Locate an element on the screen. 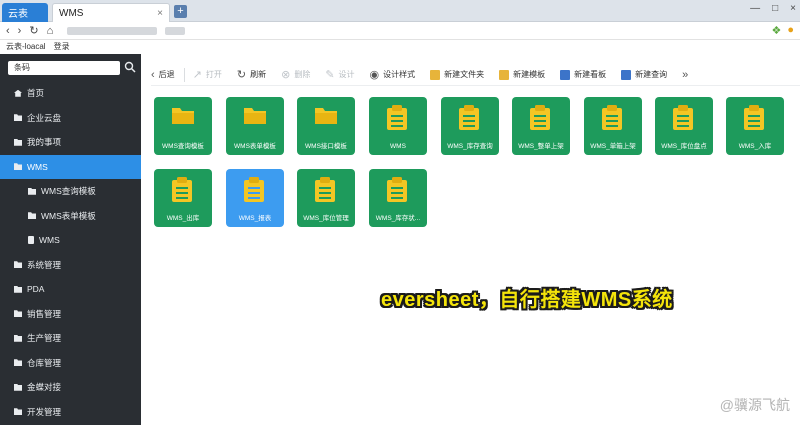 The width and height of the screenshot is (800, 425). tile-wms-box-putaway: WMS_单箱上架 is located at coordinates (613, 126).